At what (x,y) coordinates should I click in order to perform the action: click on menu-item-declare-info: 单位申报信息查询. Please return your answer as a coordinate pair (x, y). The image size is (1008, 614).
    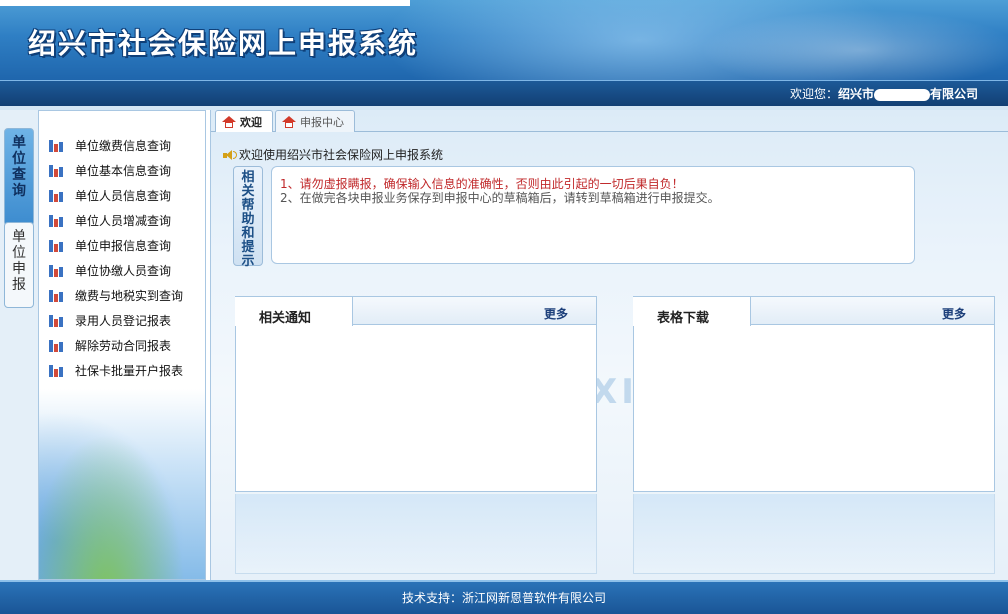
    Looking at the image, I should click on (116, 245).